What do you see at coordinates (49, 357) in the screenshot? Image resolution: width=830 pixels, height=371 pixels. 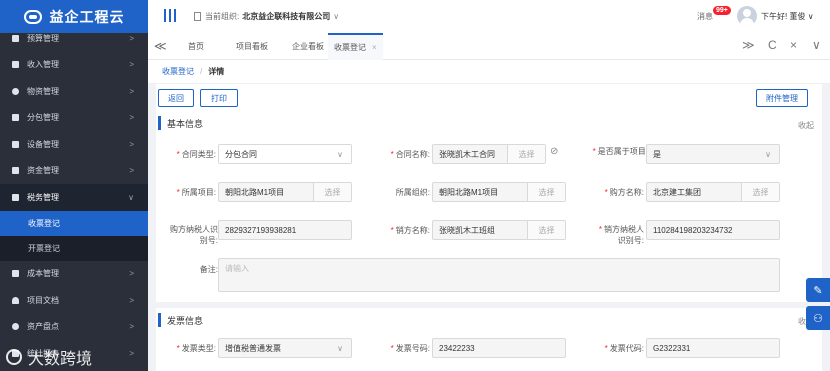 I see `watermark: 大数跨境` at bounding box center [49, 357].